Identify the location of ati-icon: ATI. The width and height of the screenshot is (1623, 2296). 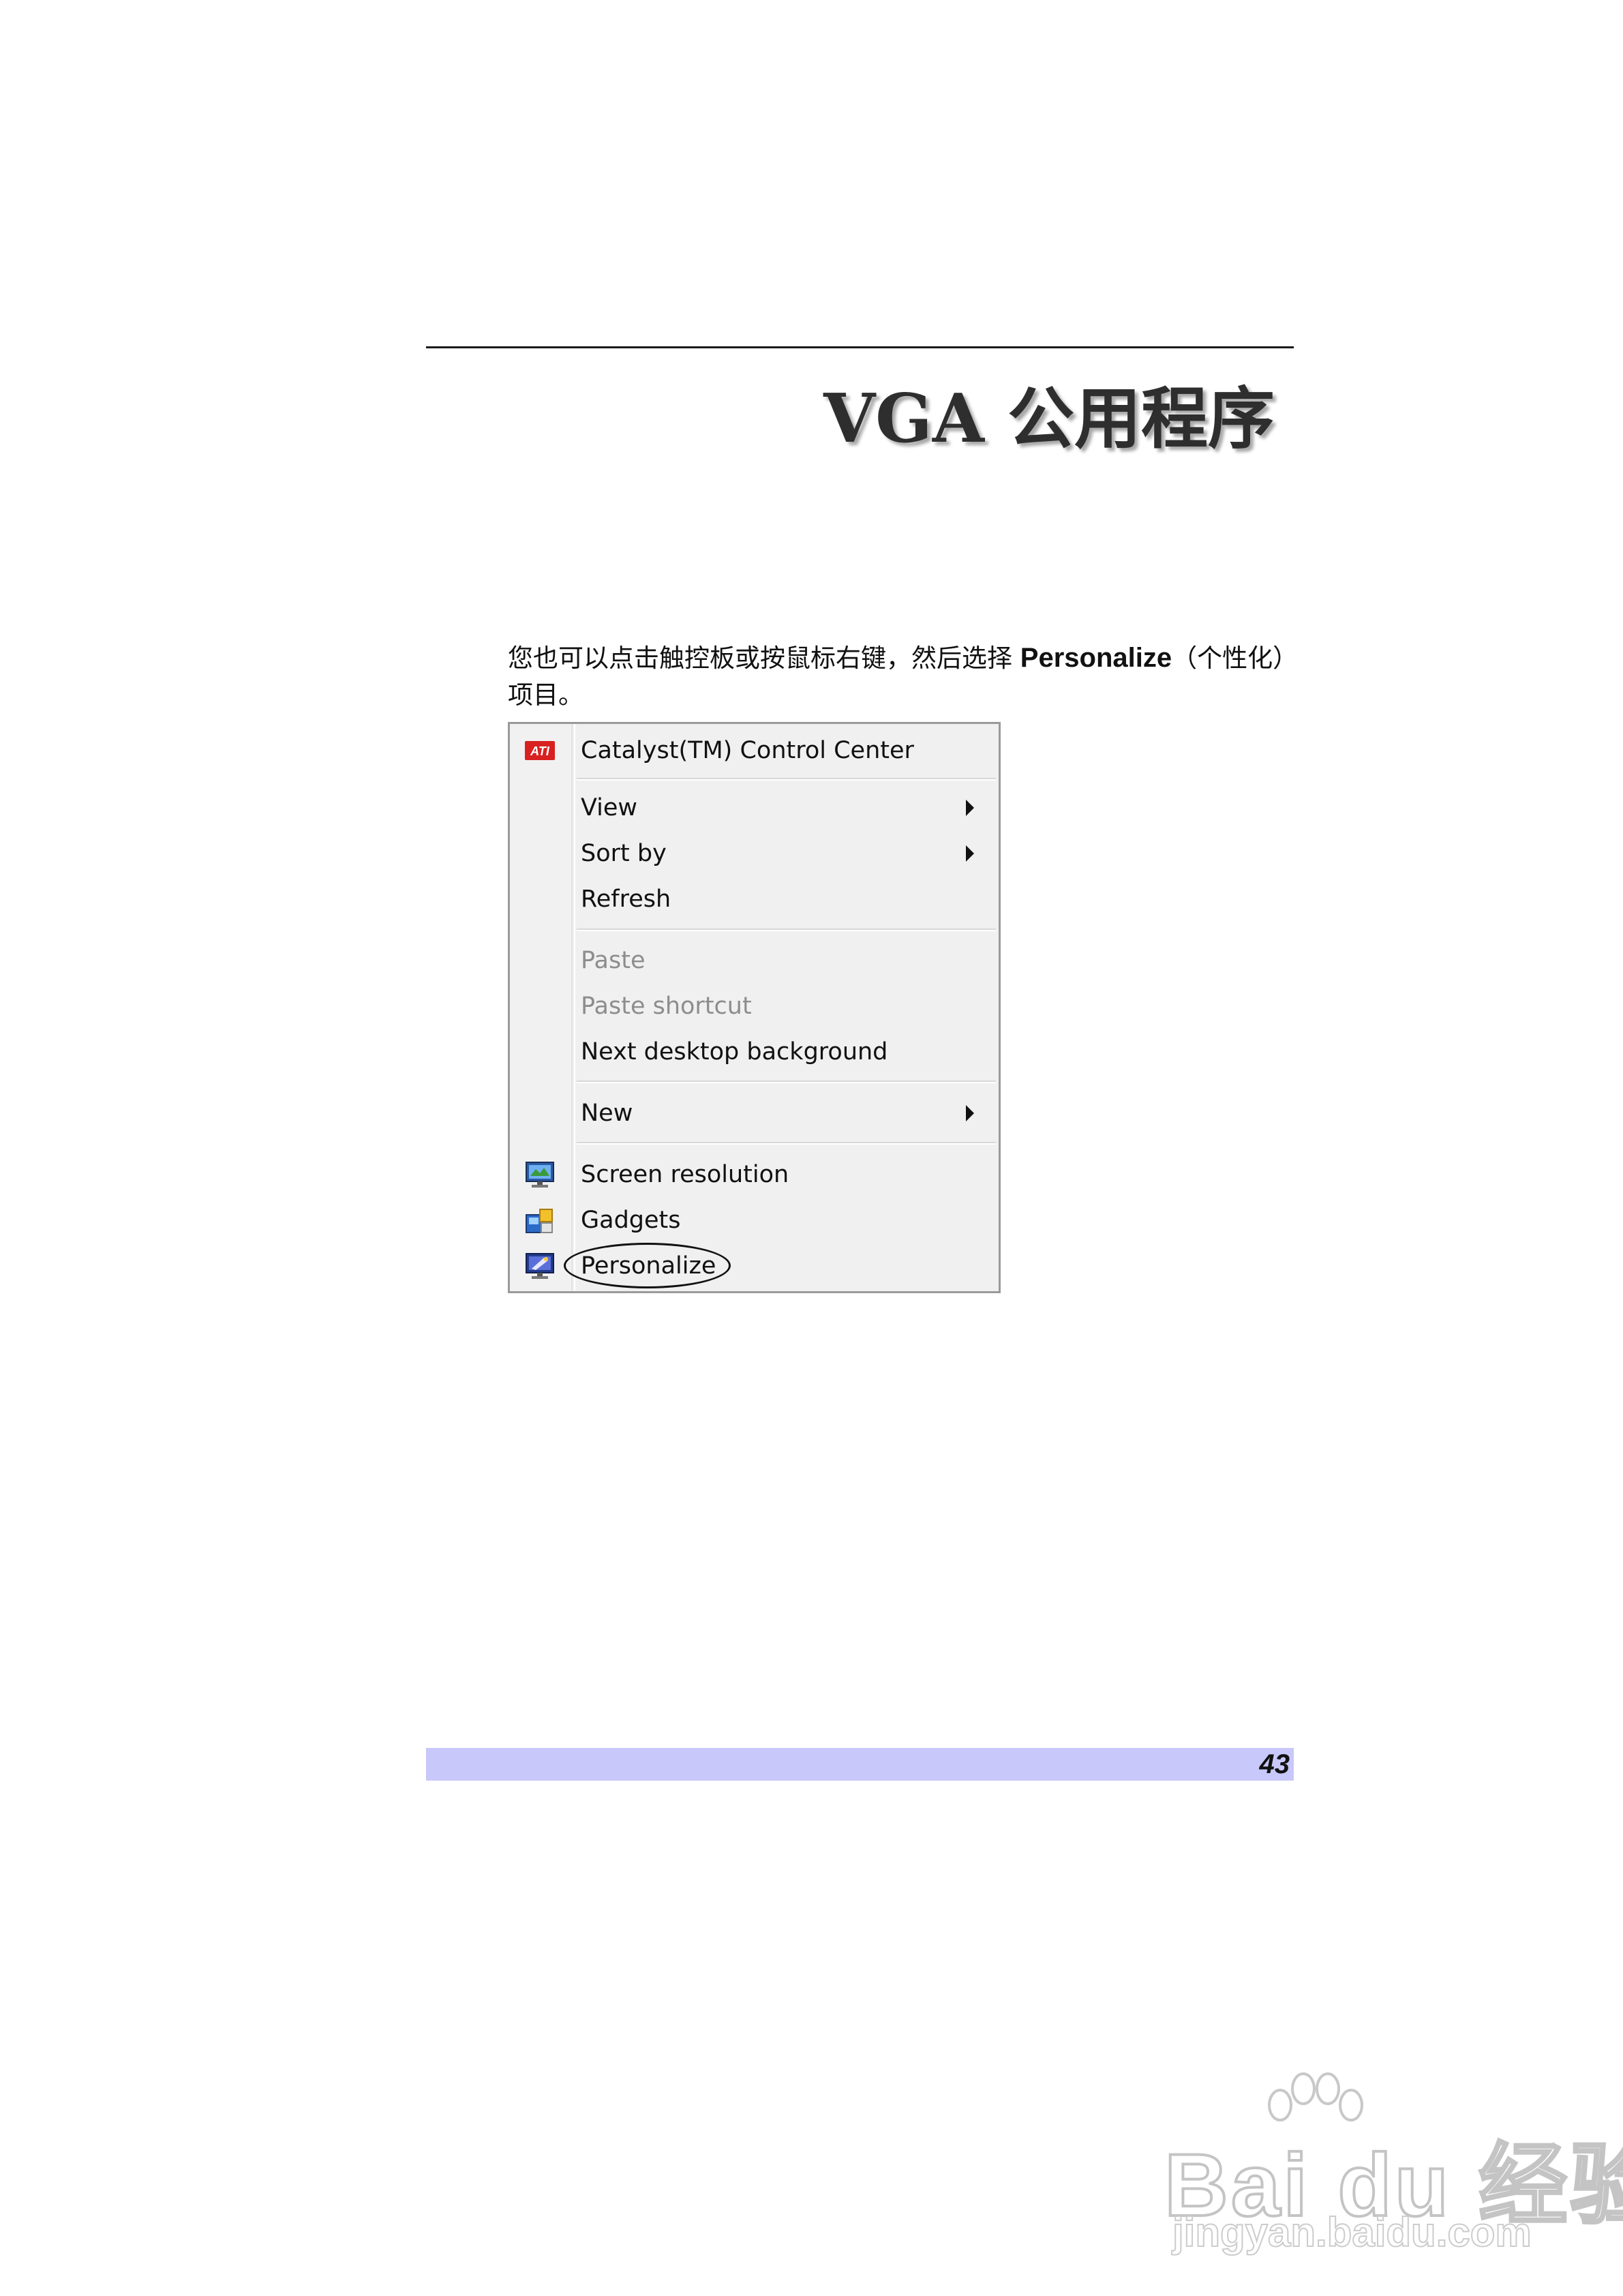
(540, 751).